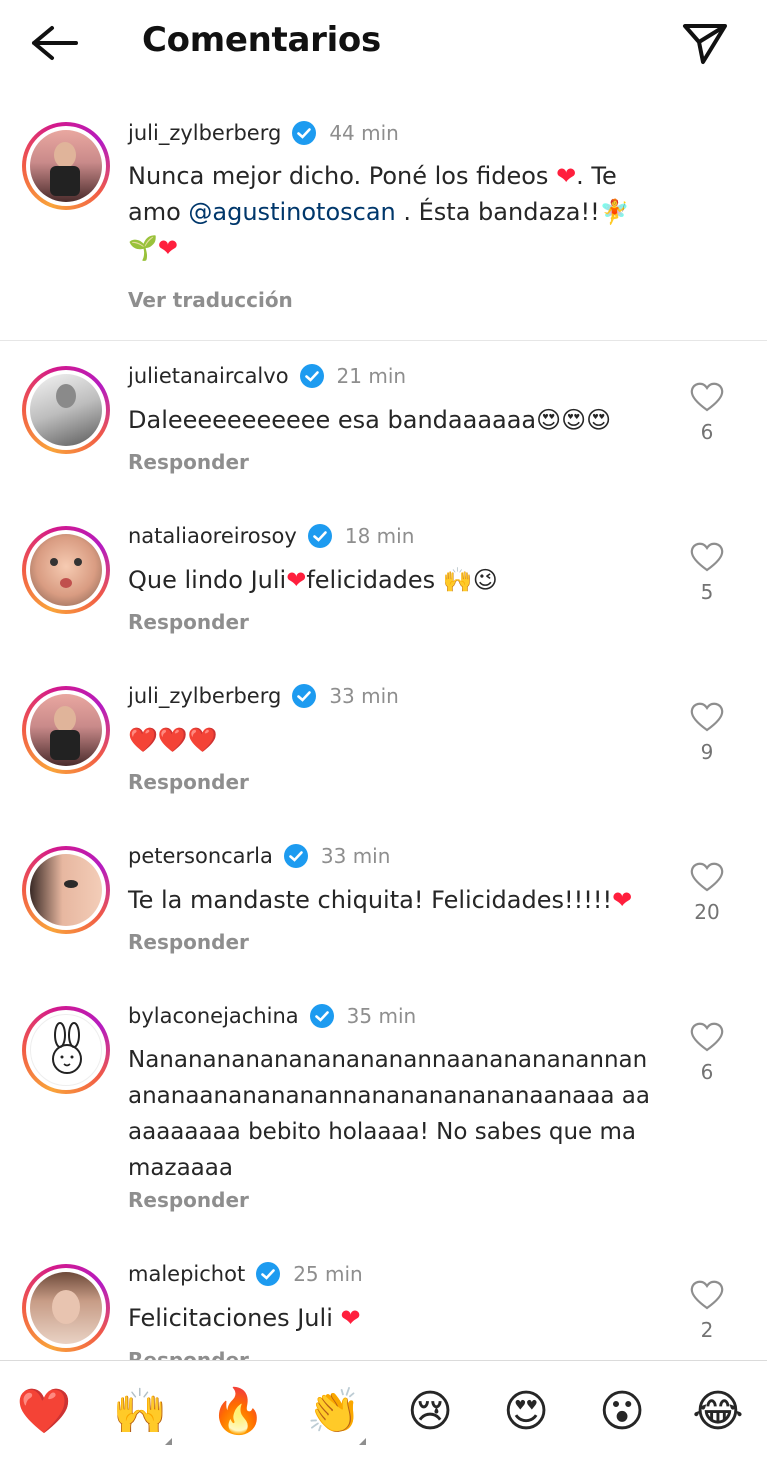 The width and height of the screenshot is (767, 1473). Describe the element at coordinates (383, 1416) in the screenshot. I see `quick-reactions-bar: ❤️ 🙌 🔥 👏 😢 😍 😮 😂` at that location.